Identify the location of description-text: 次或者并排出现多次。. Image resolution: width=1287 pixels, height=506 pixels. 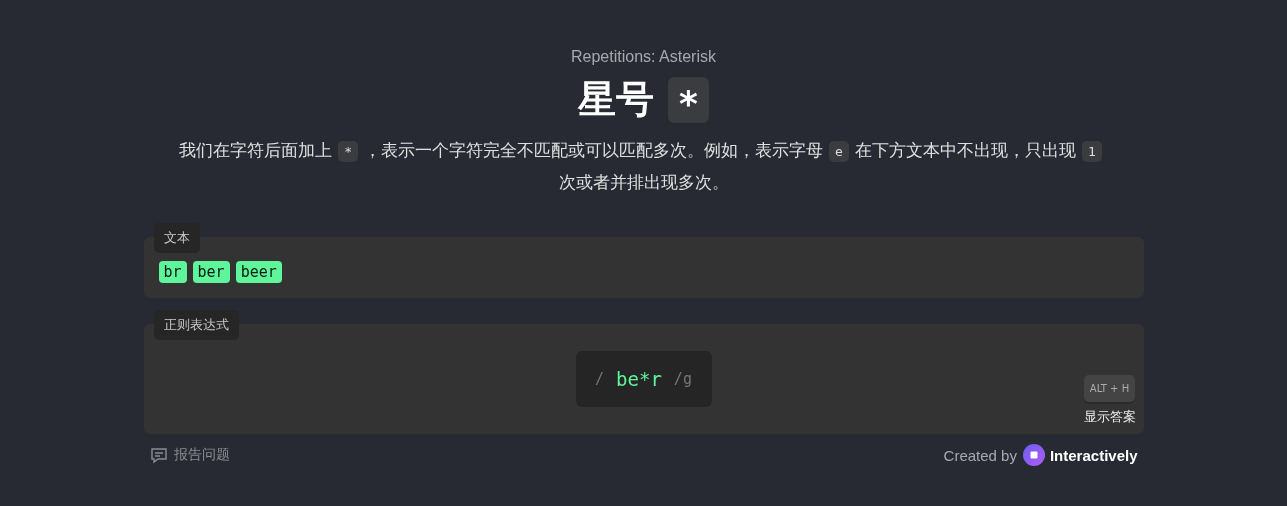
(643, 182).